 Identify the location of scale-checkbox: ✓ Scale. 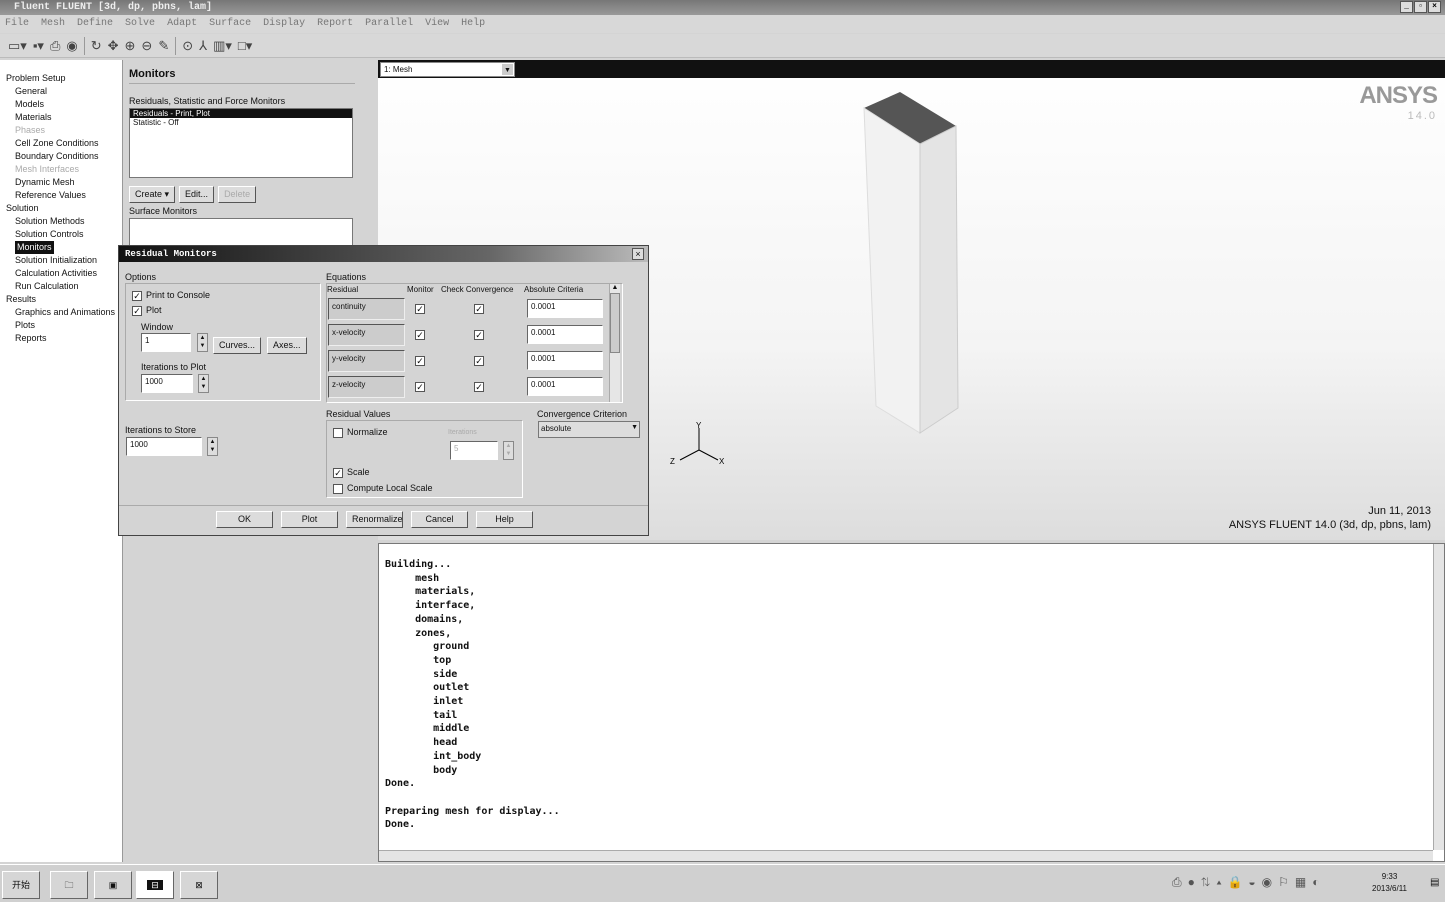
(351, 472).